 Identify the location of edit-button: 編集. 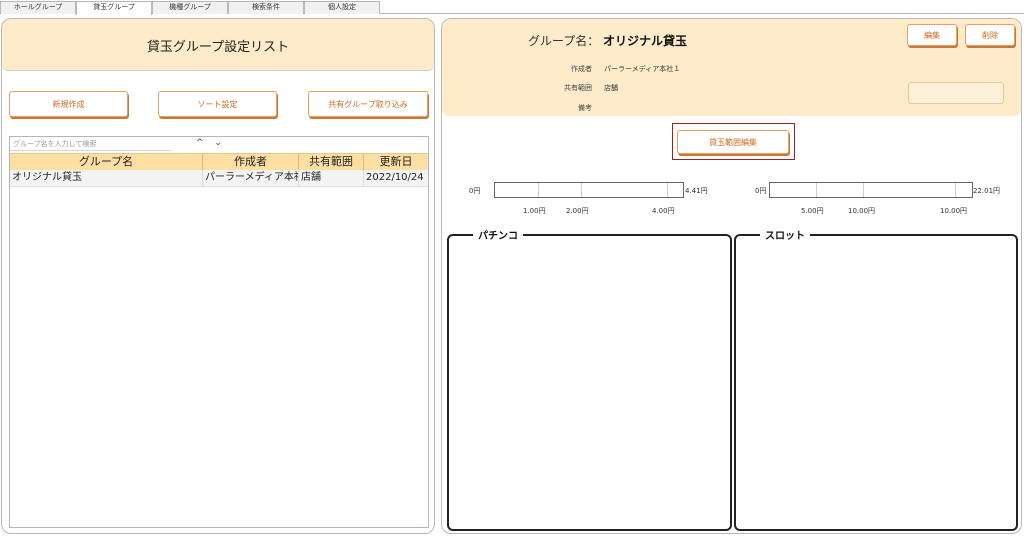
(932, 35).